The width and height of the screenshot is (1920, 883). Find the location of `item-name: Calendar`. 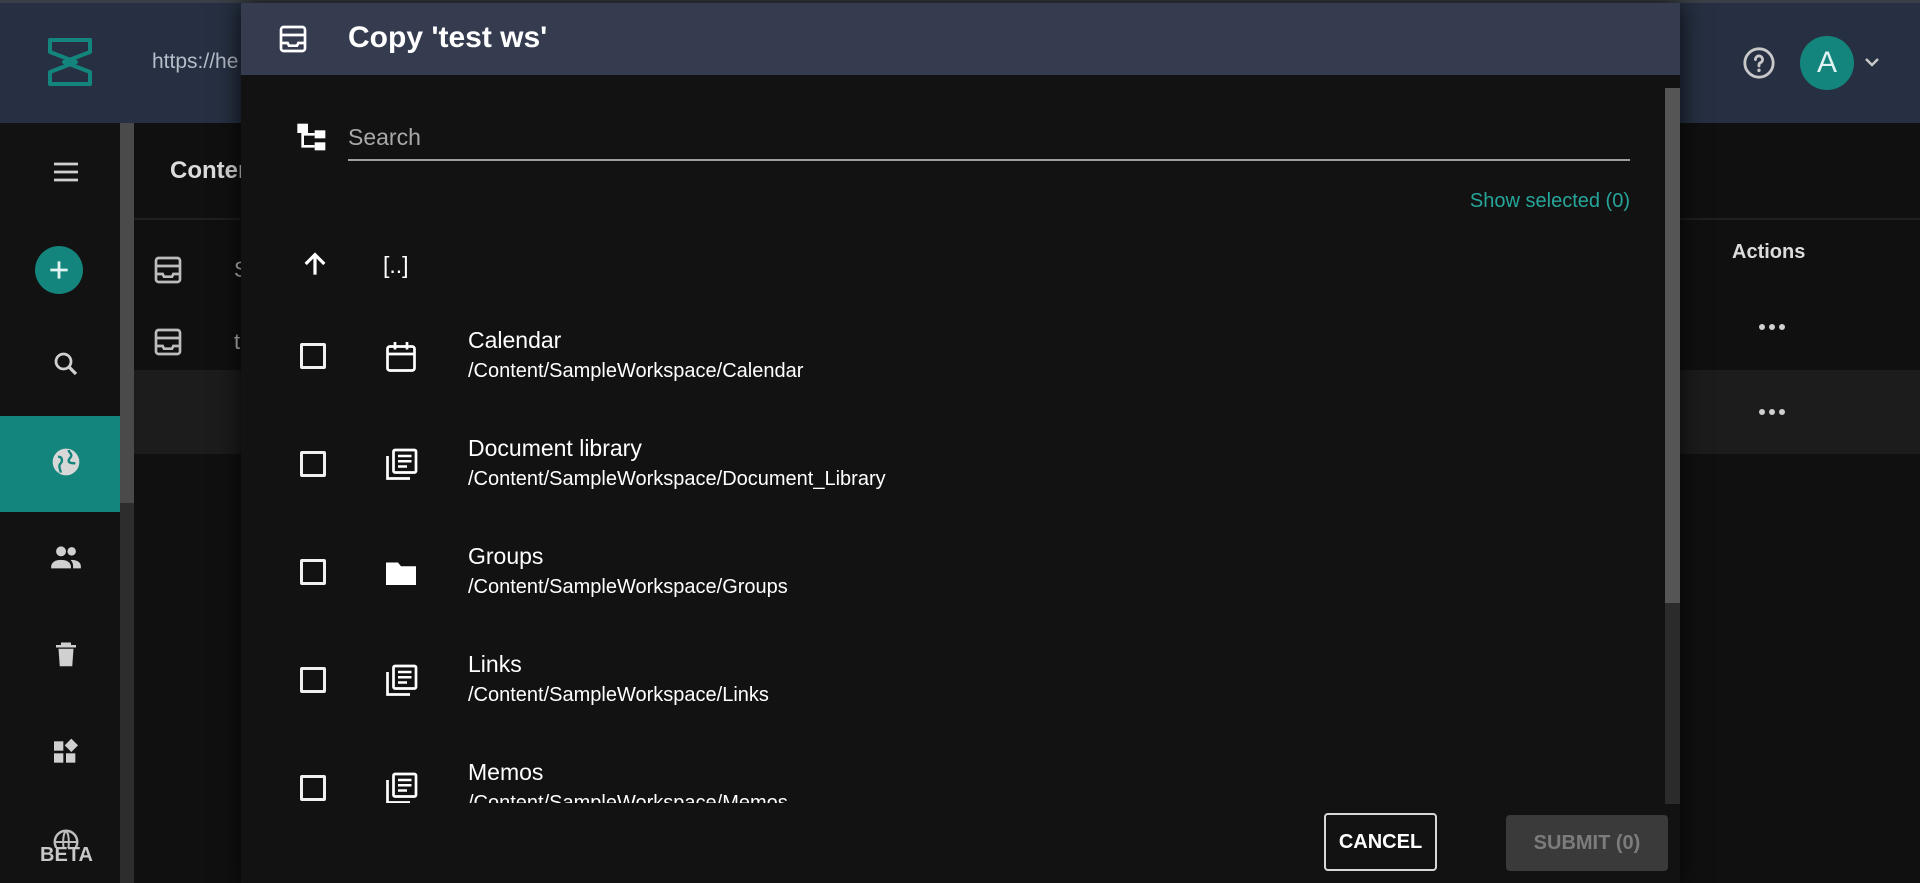

item-name: Calendar is located at coordinates (515, 340).